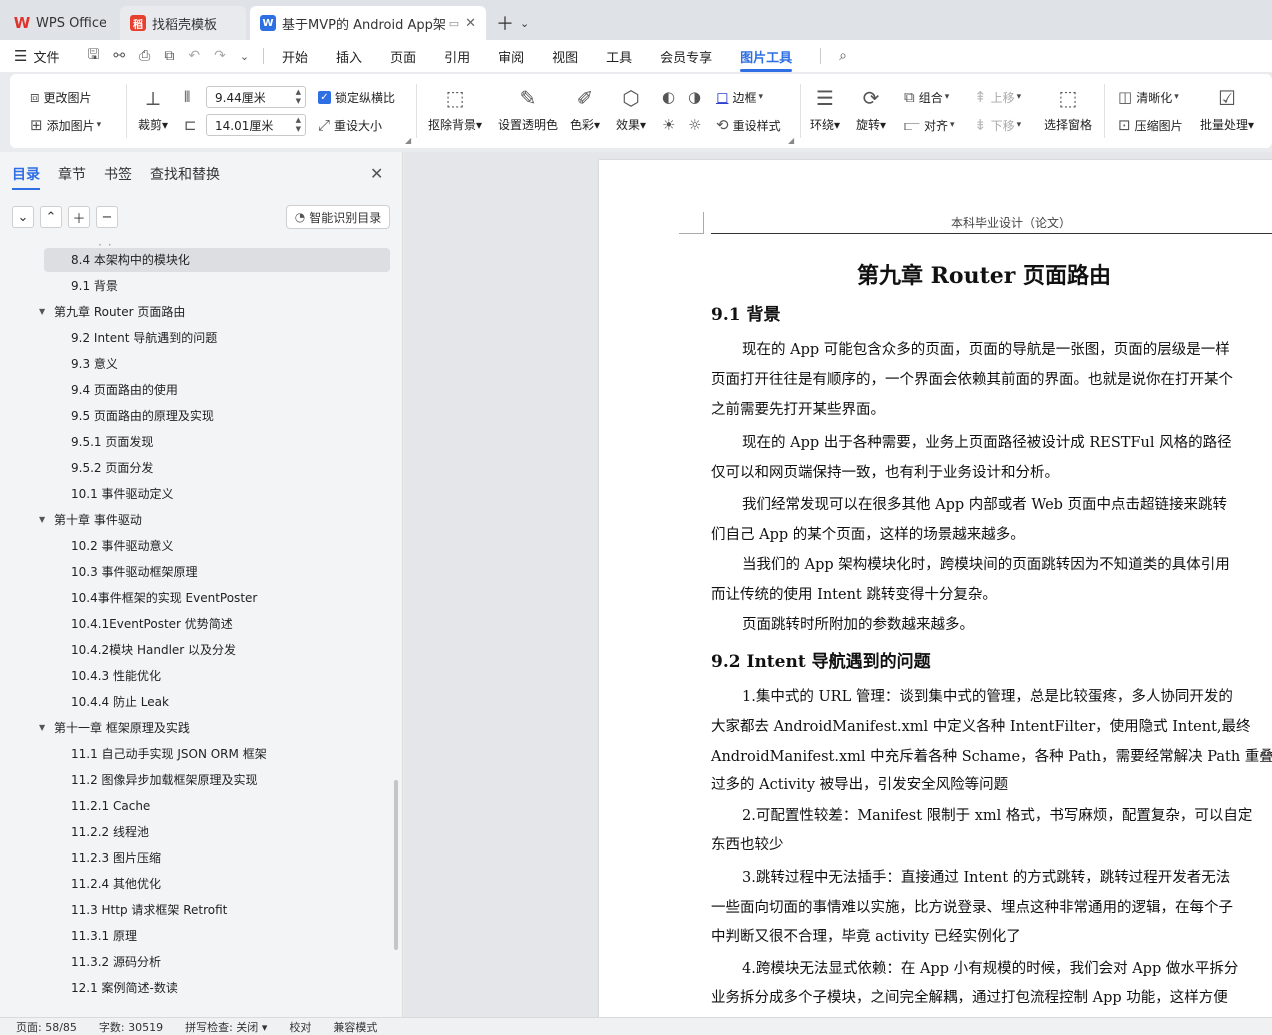 Image resolution: width=1272 pixels, height=1035 pixels. I want to click on wrap-button: ☰ 环绕▾, so click(825, 108).